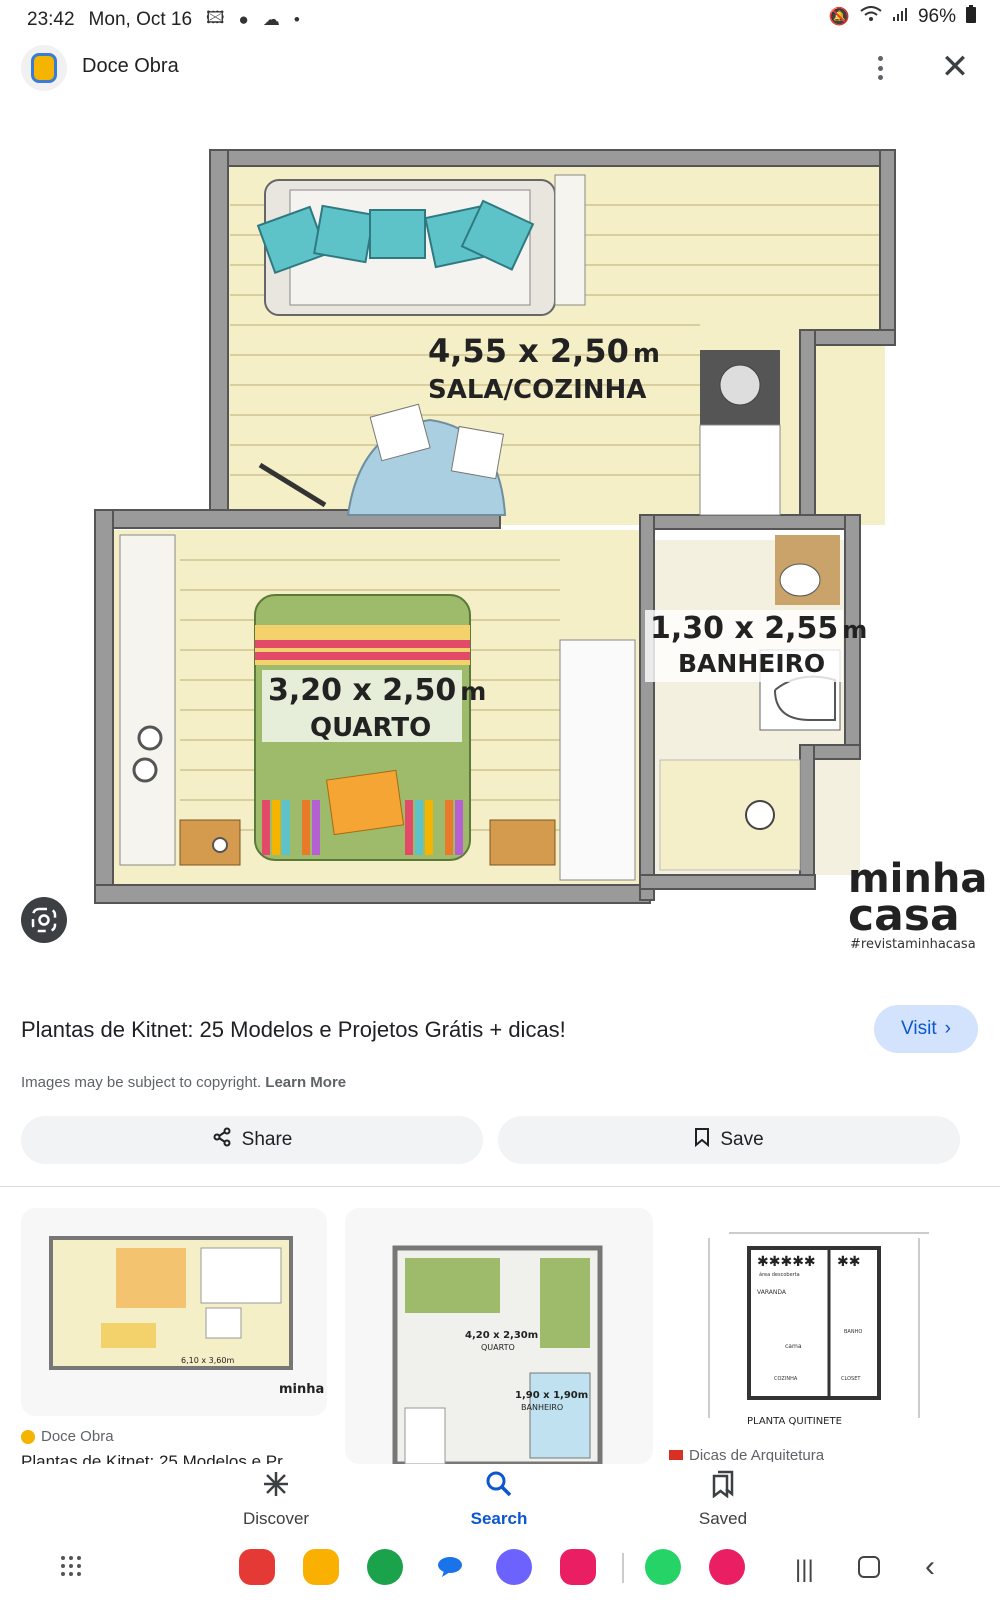  What do you see at coordinates (500, 17) in the screenshot?
I see `status-bar: 23:42 Mon, Oct 16 🖾 ● ☁ • 🔕 96%` at bounding box center [500, 17].